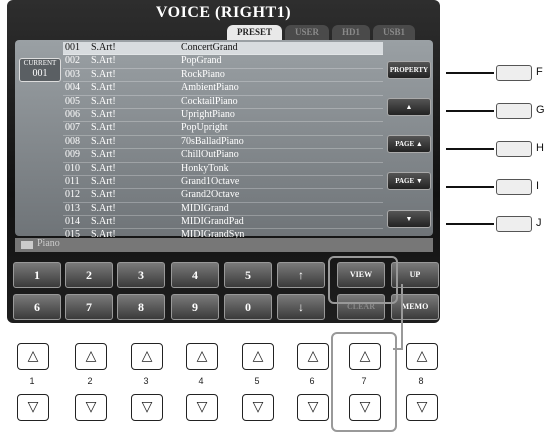 This screenshot has height=436, width=548. Describe the element at coordinates (223, 183) in the screenshot. I see `voice-row: 011 S.Art! Grand1Octave` at that location.